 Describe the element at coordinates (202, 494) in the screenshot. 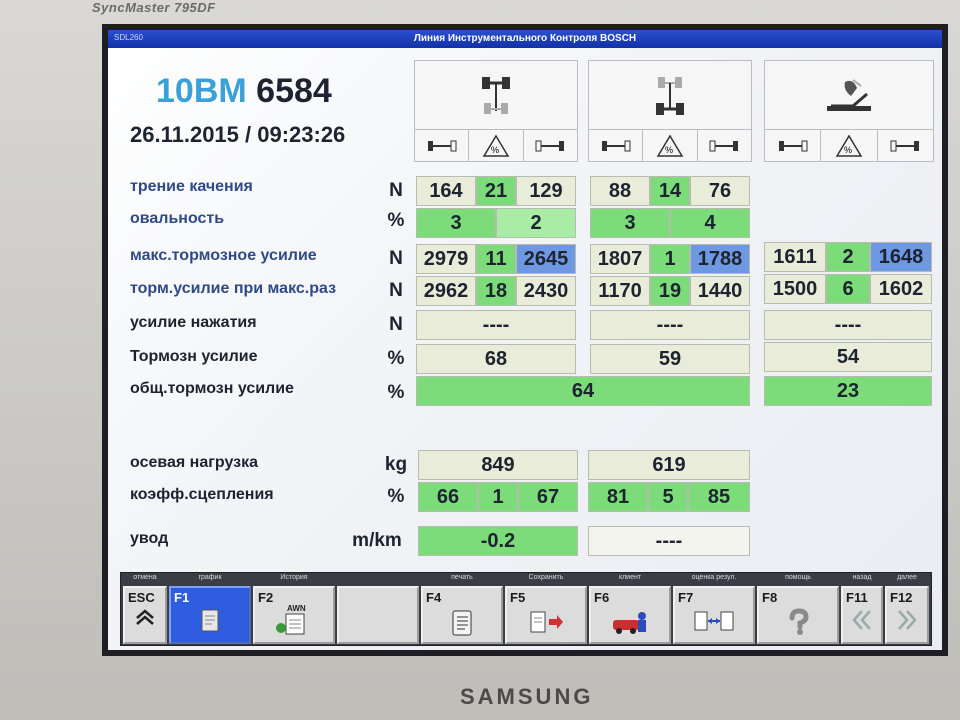

I see `label-adhesion: коэфф.сцепления` at that location.